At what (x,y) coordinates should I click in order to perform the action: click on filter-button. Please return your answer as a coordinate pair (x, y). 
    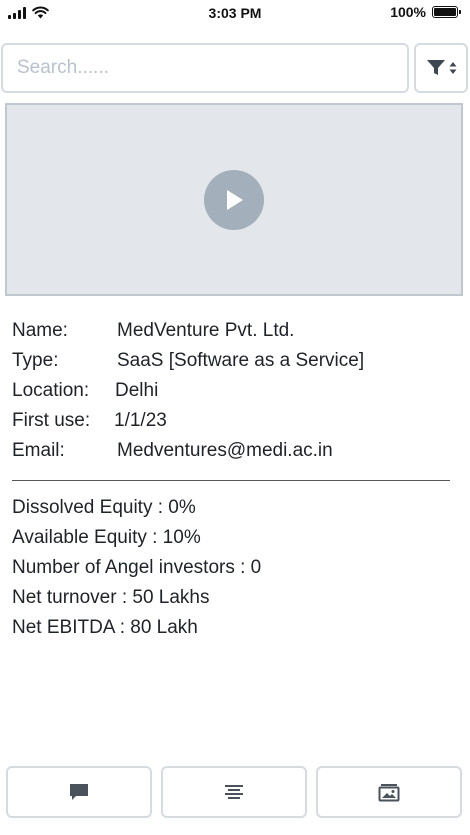
    Looking at the image, I should click on (441, 68).